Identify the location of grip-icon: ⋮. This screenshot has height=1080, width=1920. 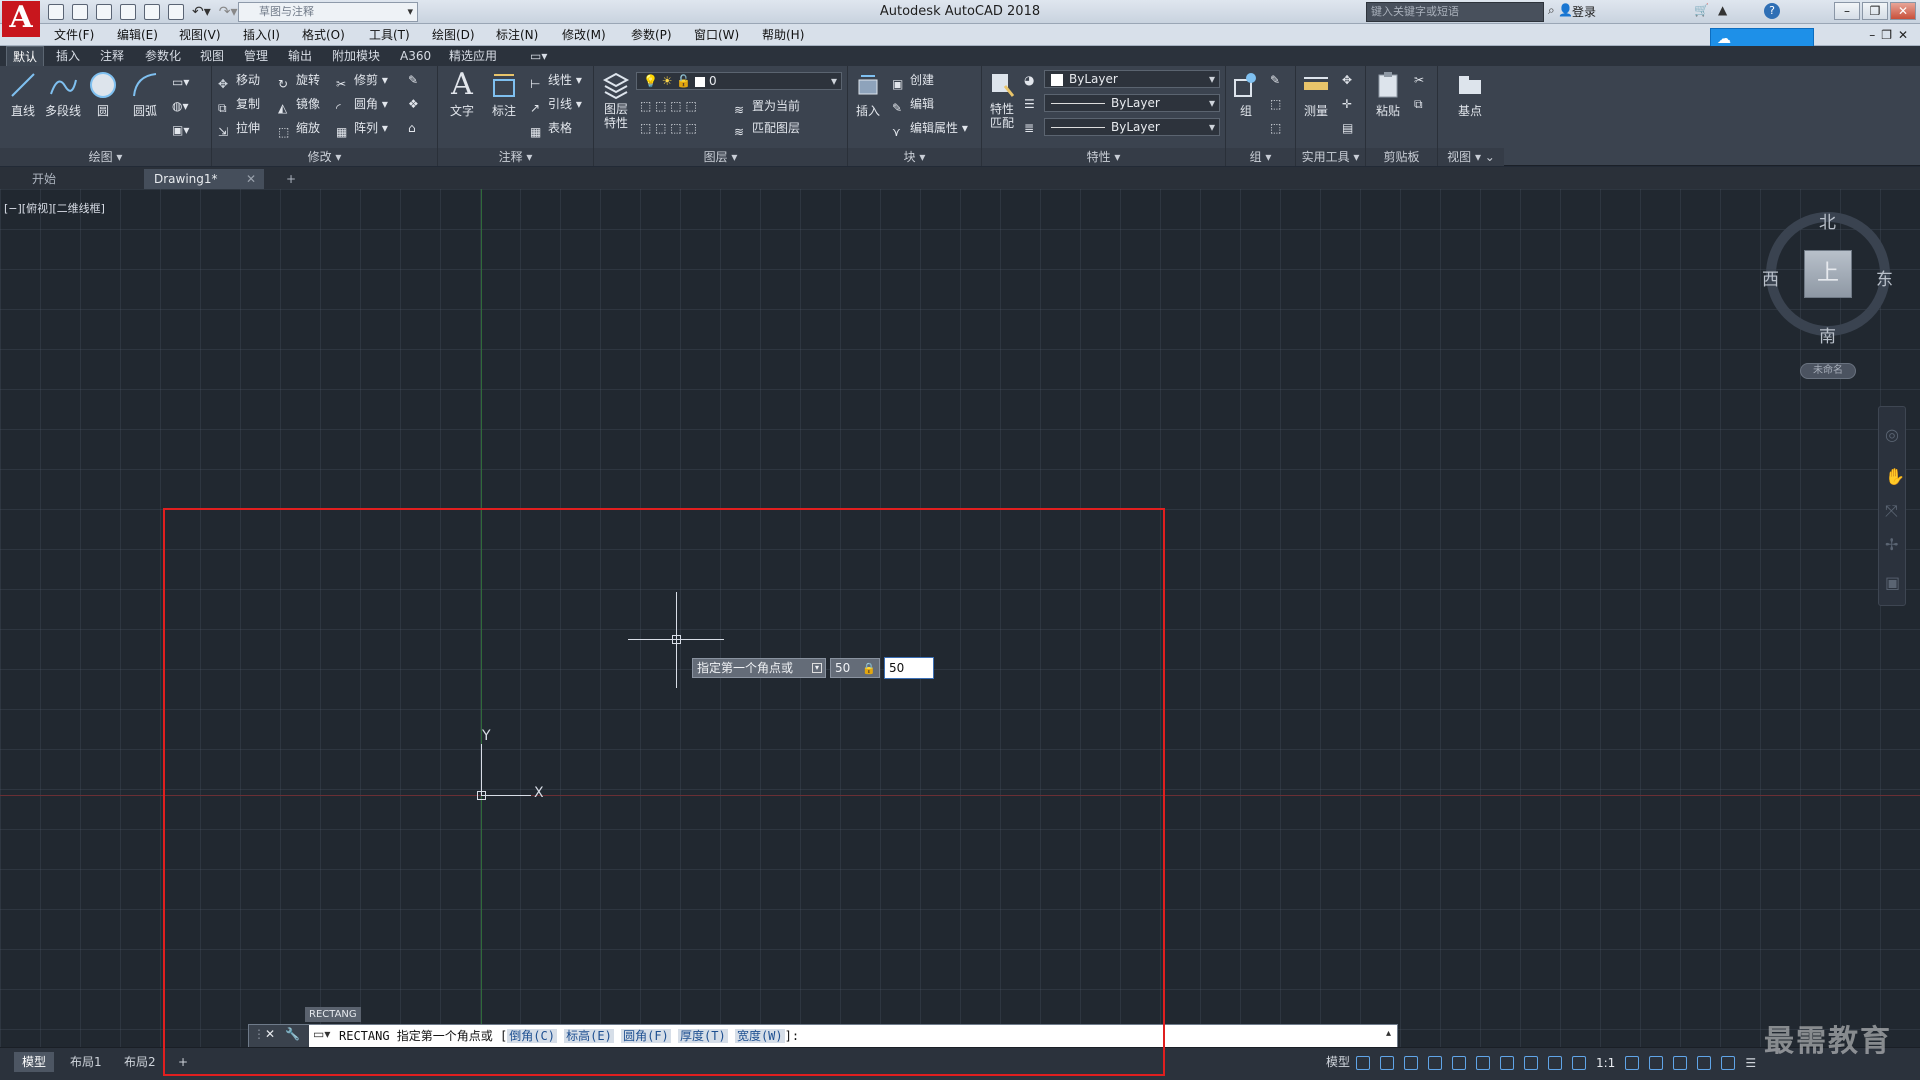
(259, 1034).